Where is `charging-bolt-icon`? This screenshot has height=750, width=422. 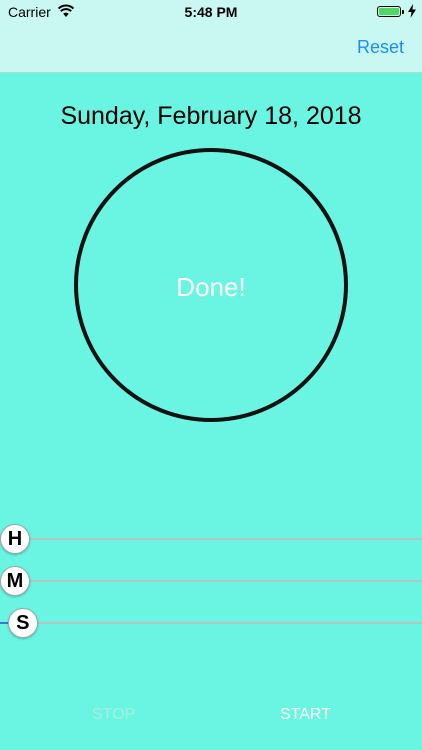 charging-bolt-icon is located at coordinates (412, 11).